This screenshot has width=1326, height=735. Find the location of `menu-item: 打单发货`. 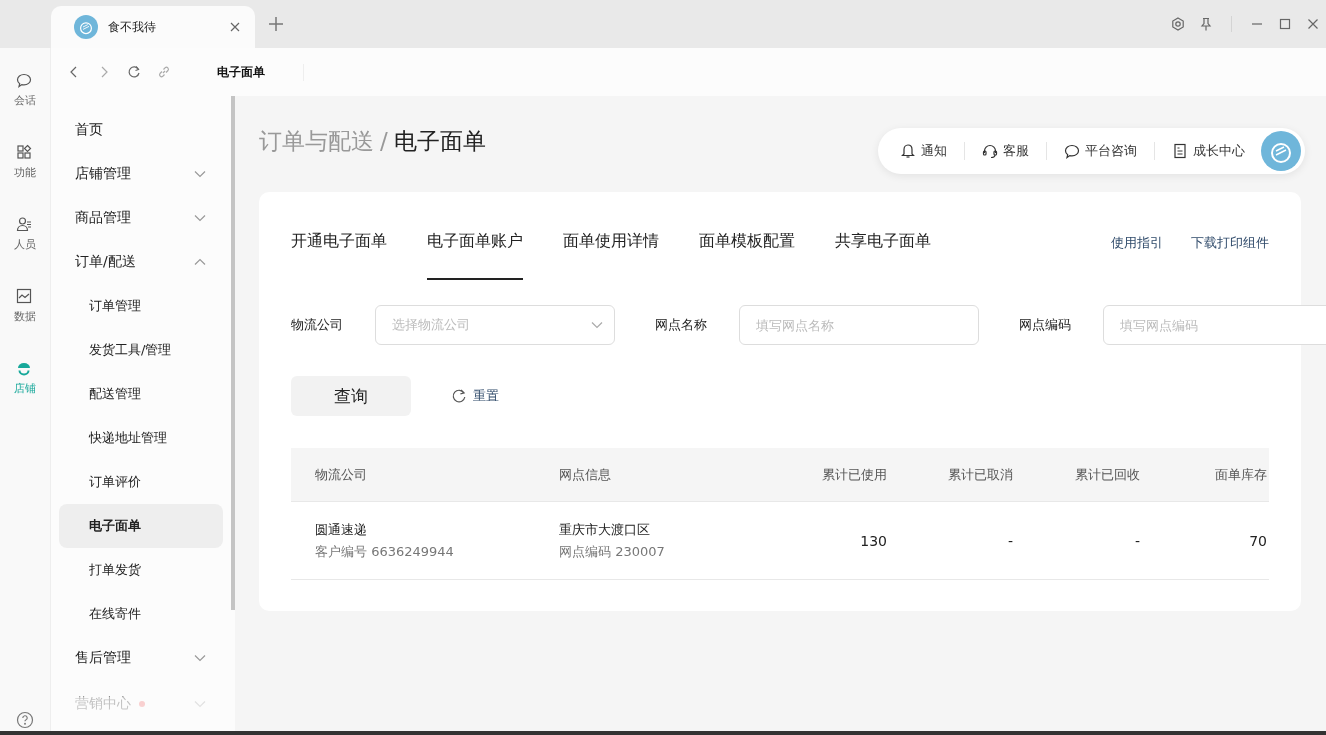

menu-item: 打单发货 is located at coordinates (141, 570).